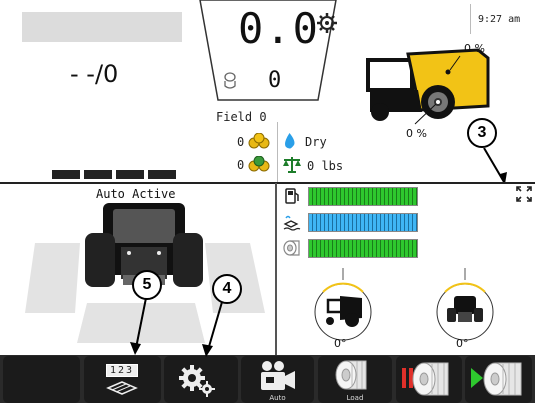 The height and width of the screenshot is (403, 535). I want to click on speed-ratio: - -/0, so click(94, 74).